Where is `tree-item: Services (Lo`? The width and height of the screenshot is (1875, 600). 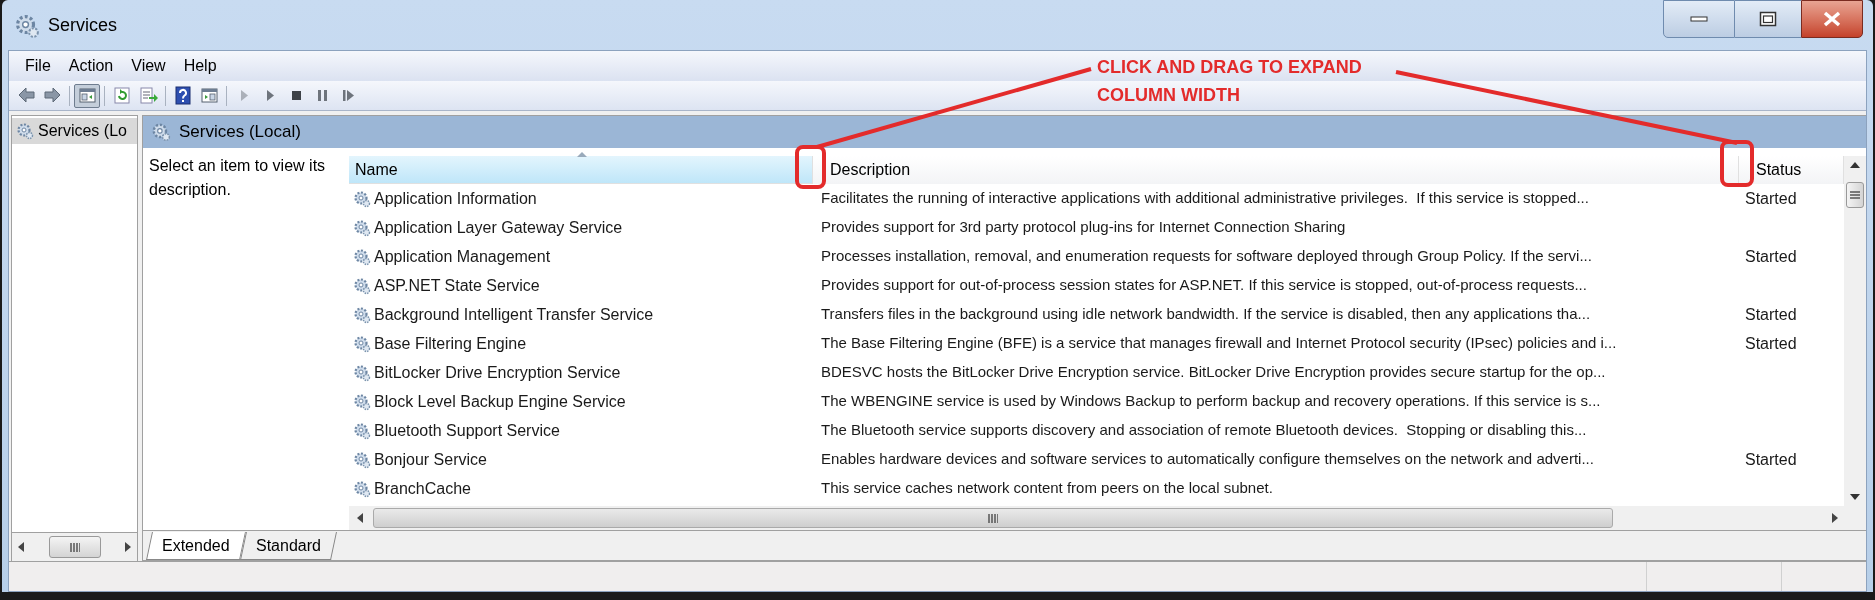
tree-item: Services (Lo is located at coordinates (74, 131).